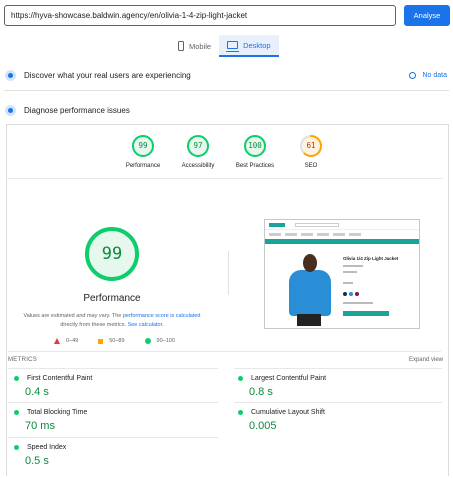 The image size is (453, 478). What do you see at coordinates (342, 241) in the screenshot?
I see `site-banner` at bounding box center [342, 241].